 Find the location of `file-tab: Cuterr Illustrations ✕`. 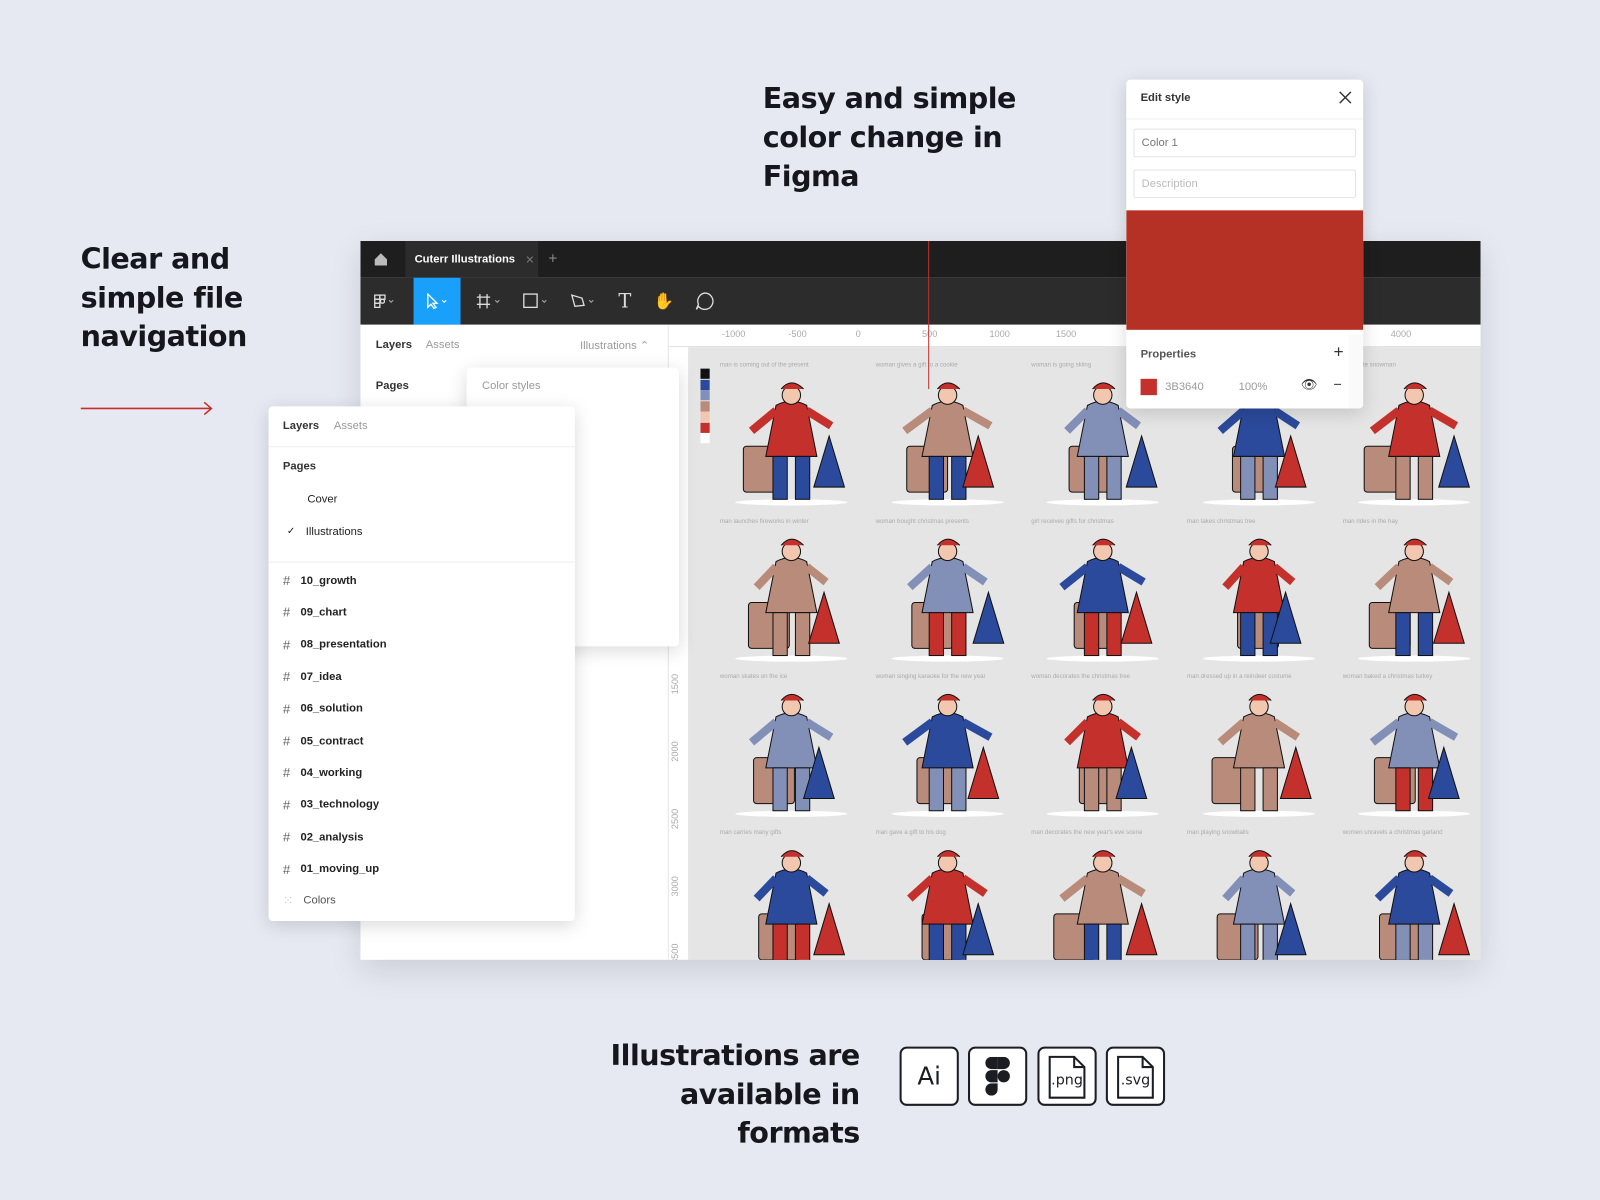

file-tab: Cuterr Illustrations ✕ is located at coordinates (472, 259).